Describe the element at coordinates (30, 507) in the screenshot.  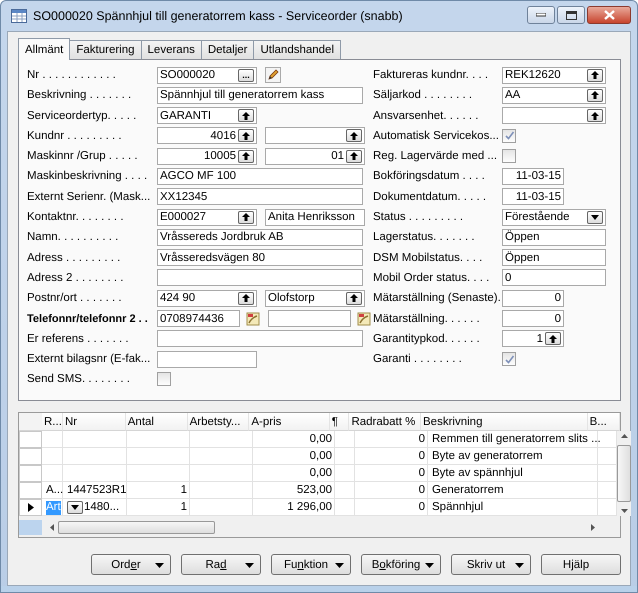
I see `row-selector` at that location.